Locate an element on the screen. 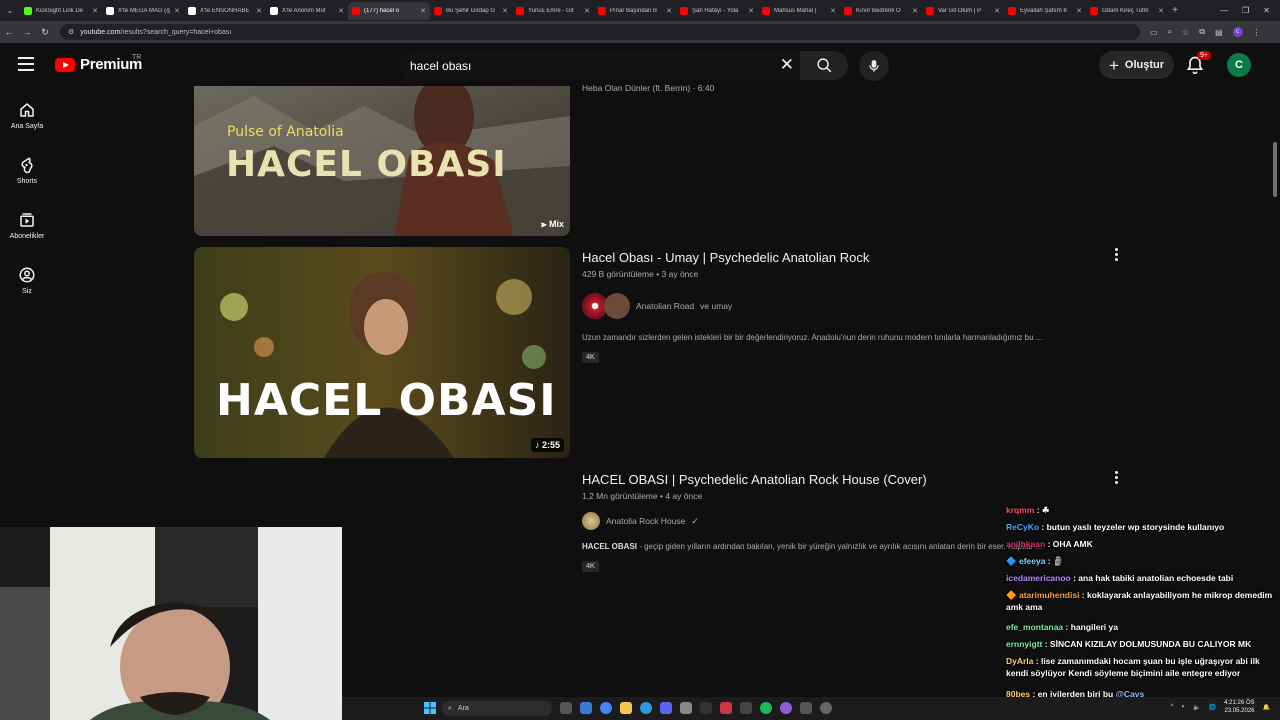 The image size is (1280, 720). restore-icon: ❐ is located at coordinates (1245, 10).